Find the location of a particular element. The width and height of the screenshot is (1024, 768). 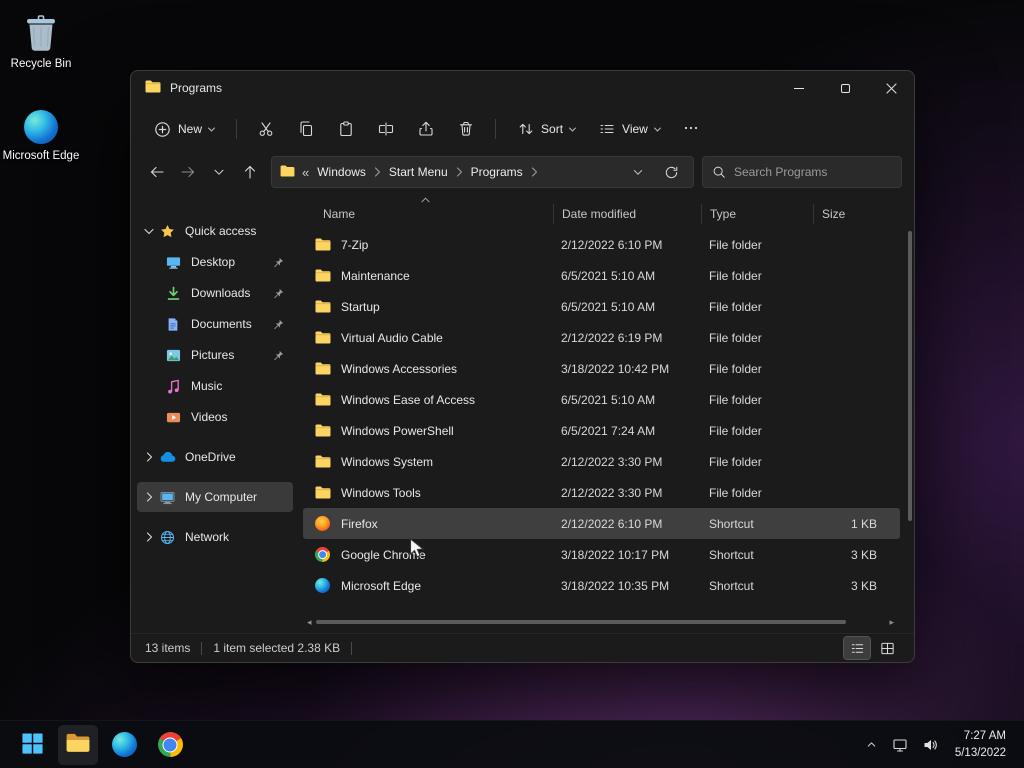

sidebar-item-label: Videos is located at coordinates (209, 417).